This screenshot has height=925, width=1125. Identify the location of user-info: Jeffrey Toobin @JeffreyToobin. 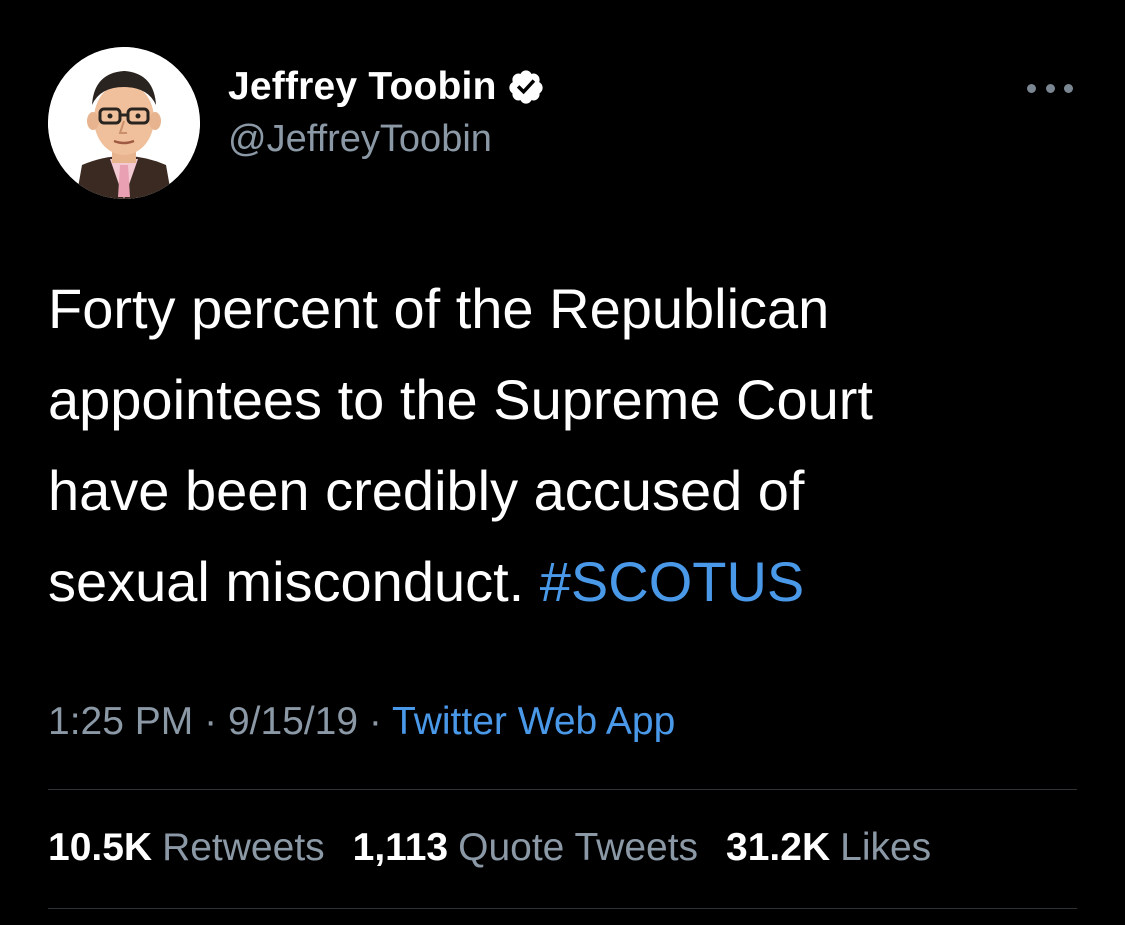
(386, 111).